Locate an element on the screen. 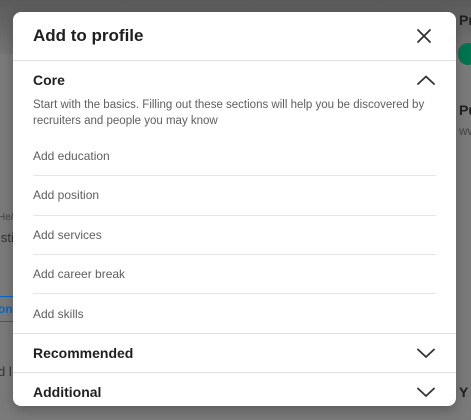  section-recommended-title: Recommended is located at coordinates (83, 353).